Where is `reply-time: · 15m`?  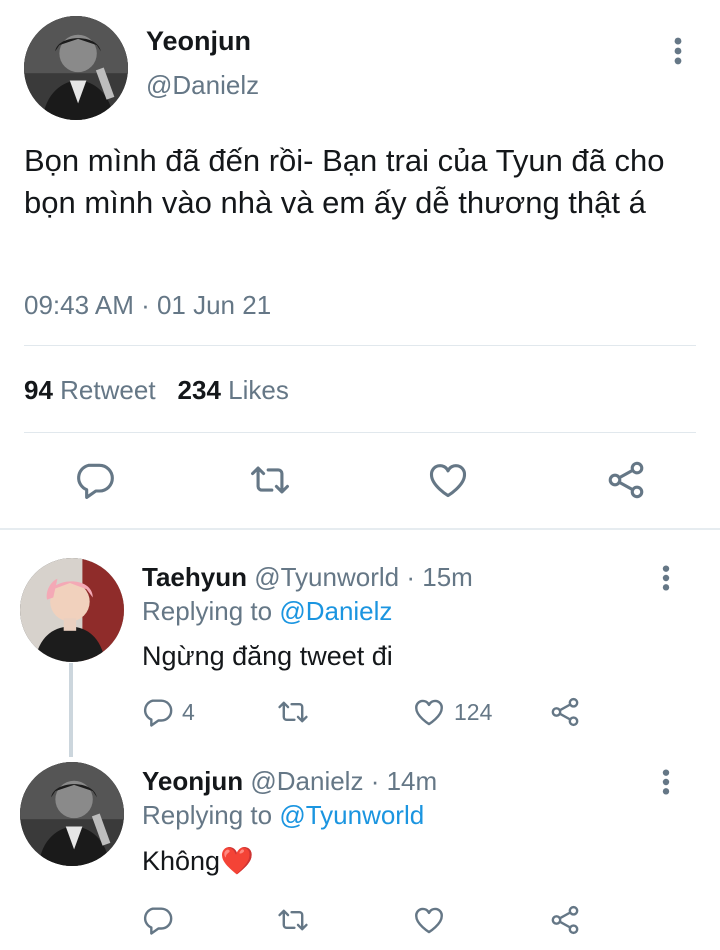 reply-time: · 15m is located at coordinates (439, 577).